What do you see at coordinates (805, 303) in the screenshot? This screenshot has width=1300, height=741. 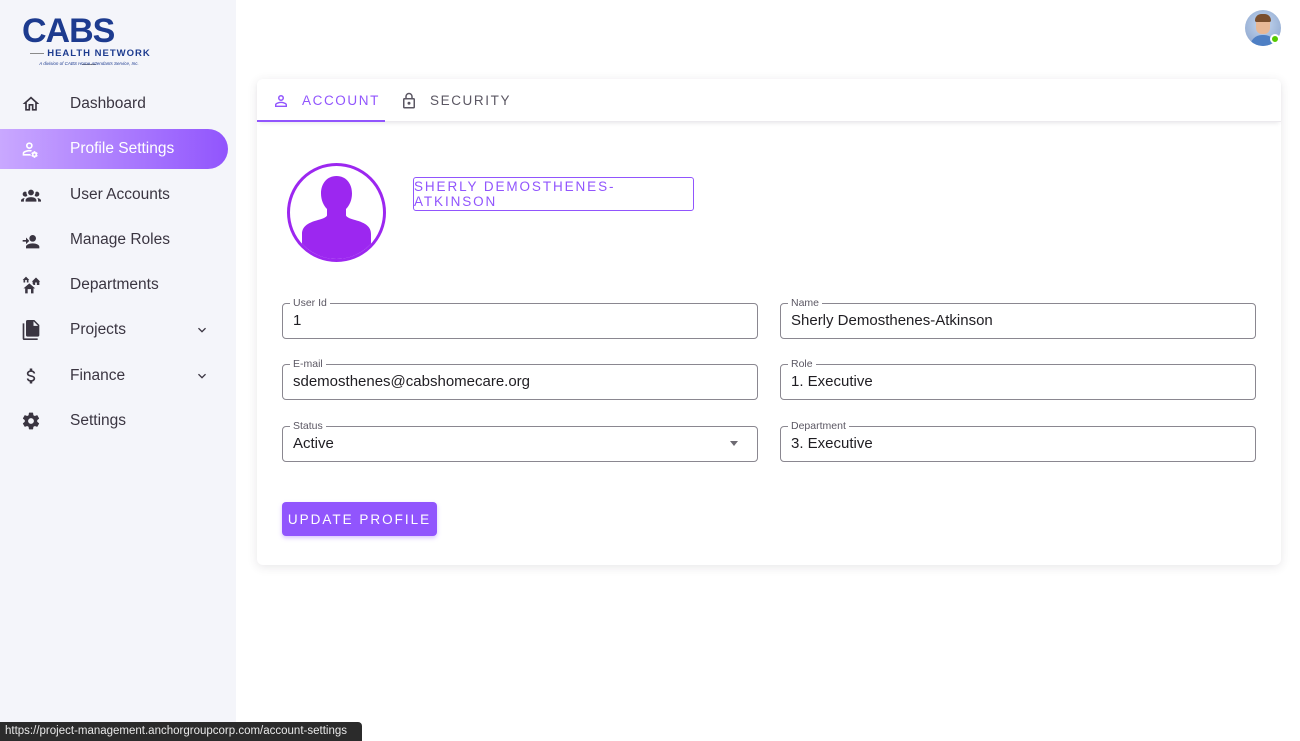 I see `name-label: Name` at bounding box center [805, 303].